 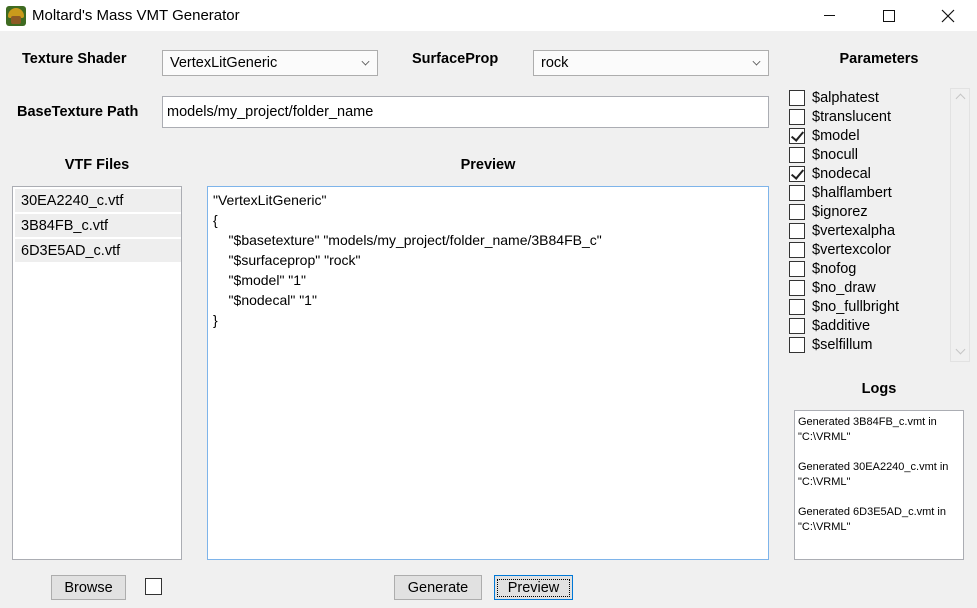 What do you see at coordinates (867, 429) in the screenshot?
I see `log-entry: Generated 3B84FB_c.vmt in "C:\VRML"` at bounding box center [867, 429].